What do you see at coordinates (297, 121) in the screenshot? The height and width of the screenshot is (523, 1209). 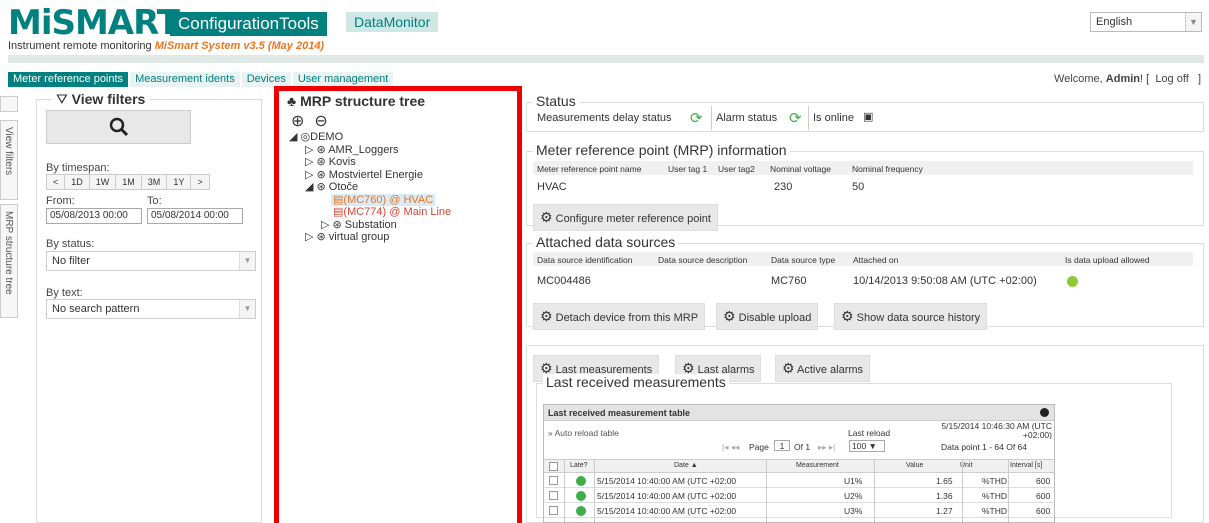 I see `expand-all-icon: ⊕` at bounding box center [297, 121].